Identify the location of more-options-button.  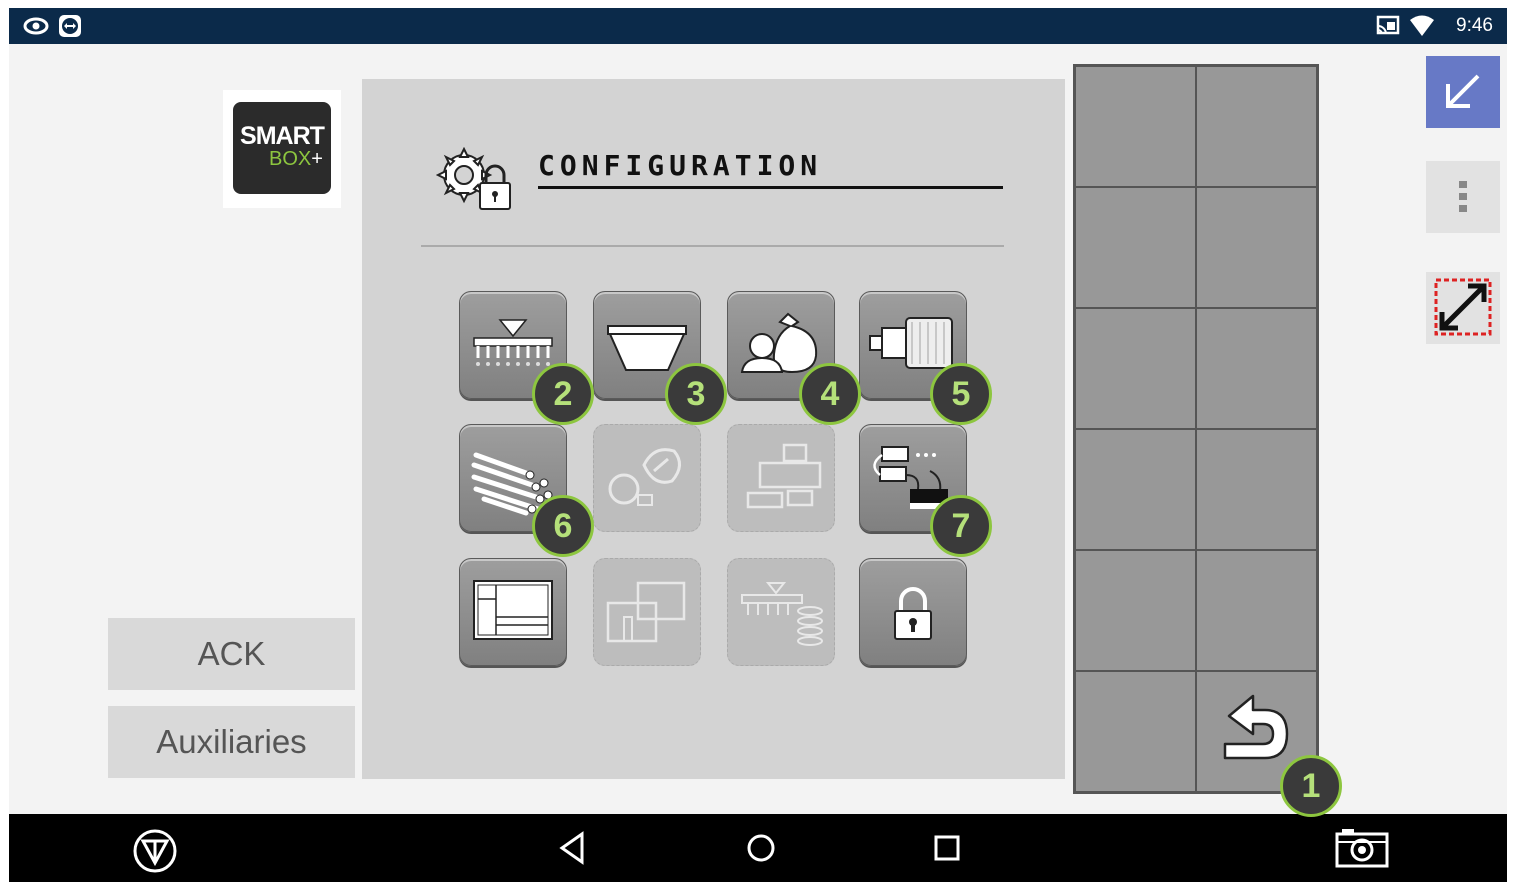
(1463, 197).